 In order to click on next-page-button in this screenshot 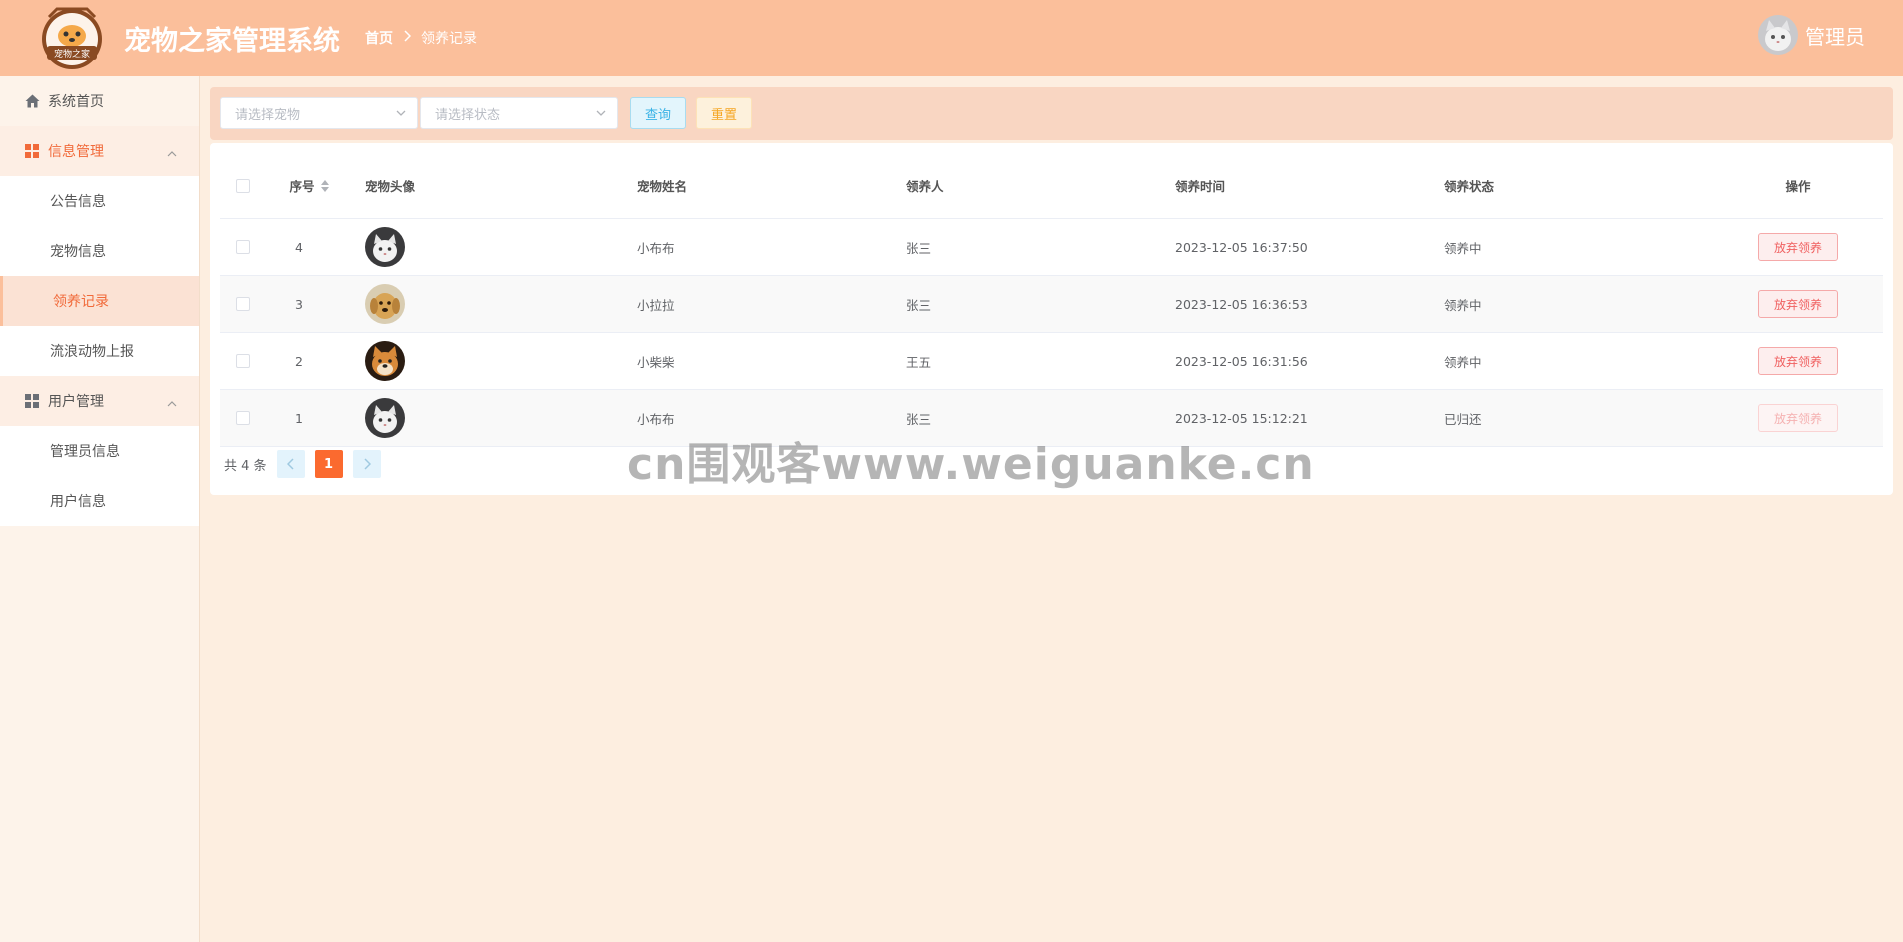, I will do `click(366, 464)`.